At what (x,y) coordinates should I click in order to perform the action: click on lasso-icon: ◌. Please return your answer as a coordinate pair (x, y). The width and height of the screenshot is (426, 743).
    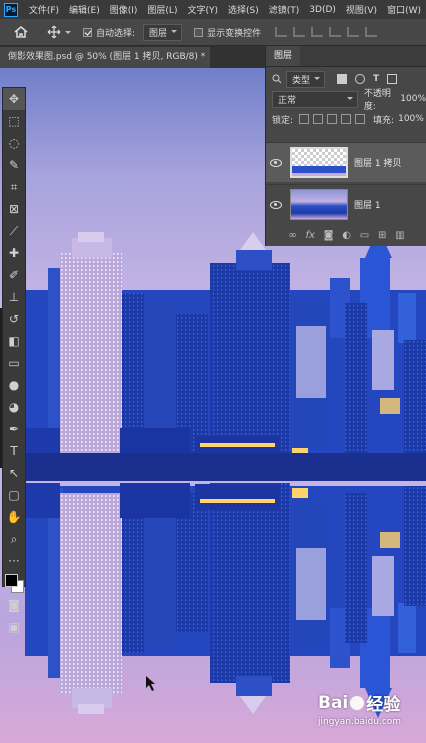
    Looking at the image, I should click on (14, 143).